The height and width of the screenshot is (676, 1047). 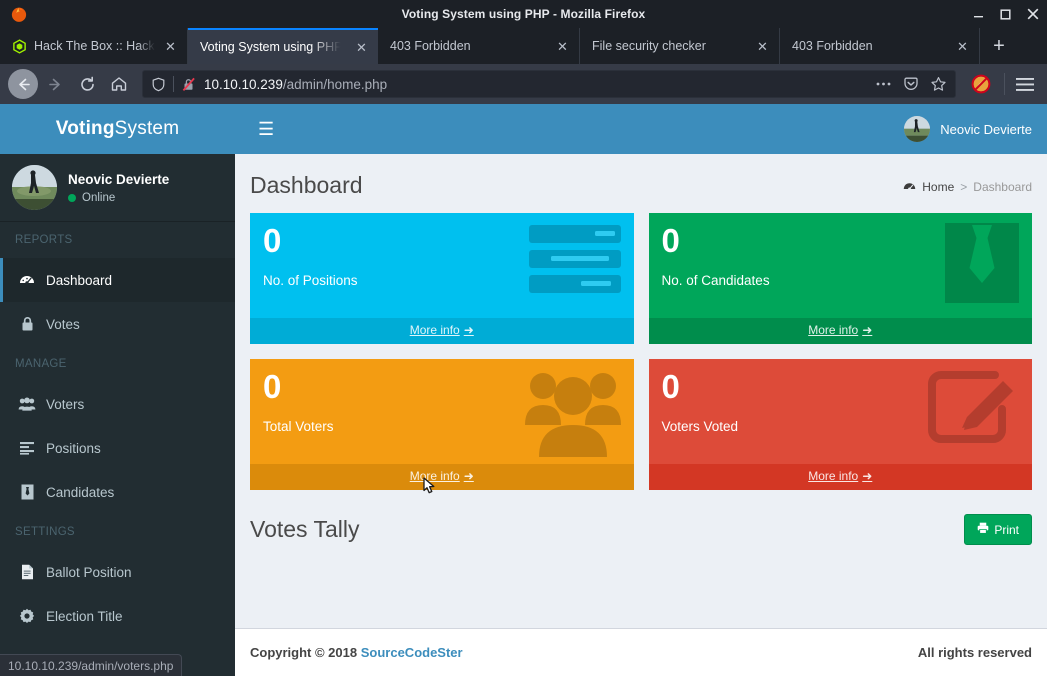 I want to click on navbar-divider, so click(x=1004, y=84).